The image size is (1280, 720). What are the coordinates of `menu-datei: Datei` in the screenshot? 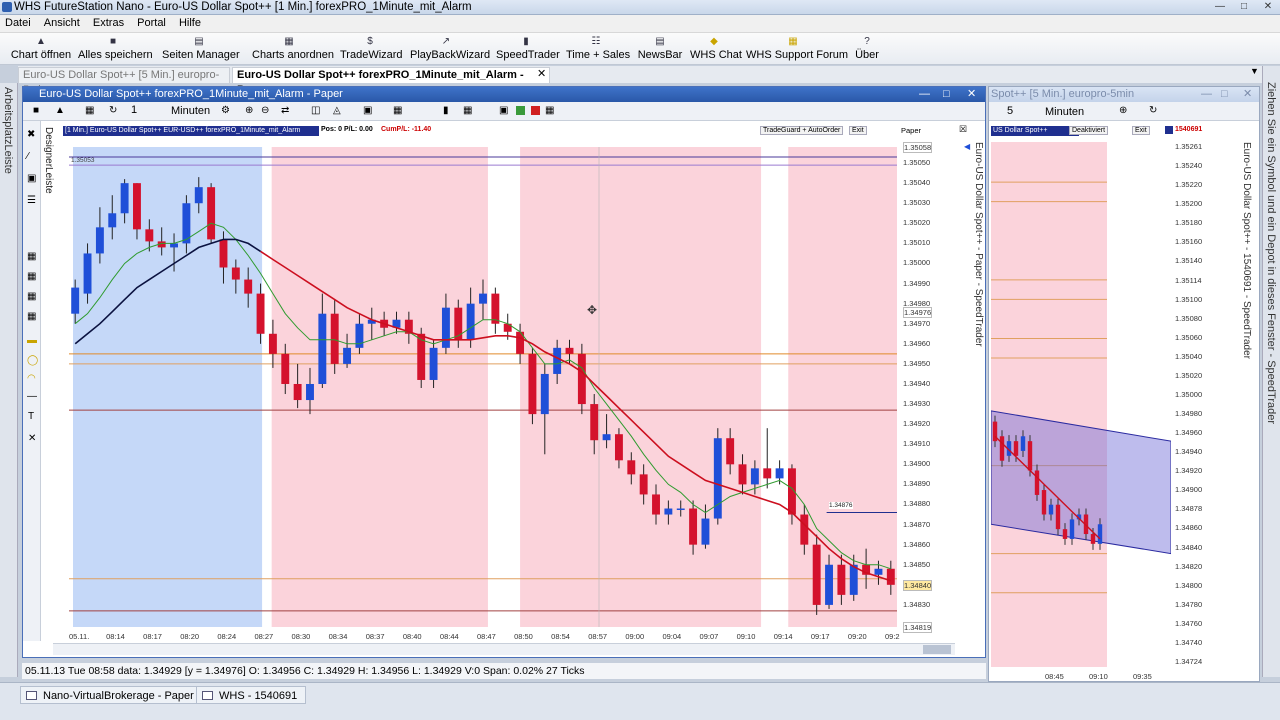 It's located at (18, 23).